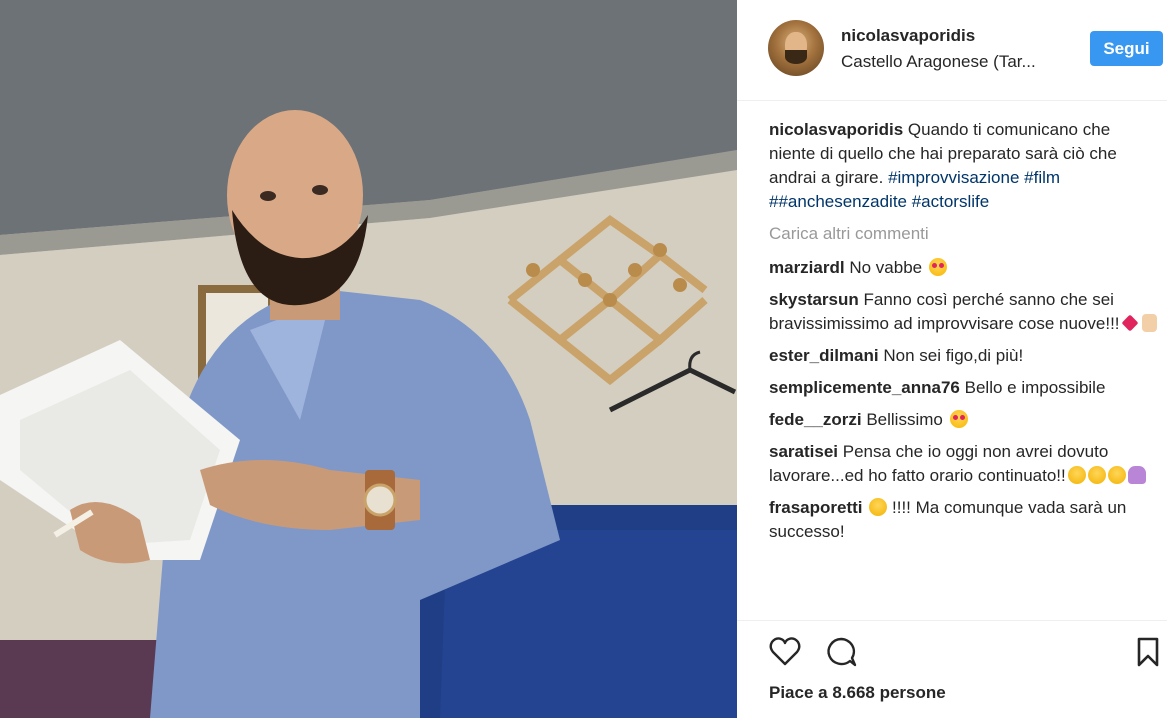 This screenshot has width=1167, height=718. Describe the element at coordinates (1136, 475) in the screenshot. I see `person-shrugging-emoji-icon` at that location.